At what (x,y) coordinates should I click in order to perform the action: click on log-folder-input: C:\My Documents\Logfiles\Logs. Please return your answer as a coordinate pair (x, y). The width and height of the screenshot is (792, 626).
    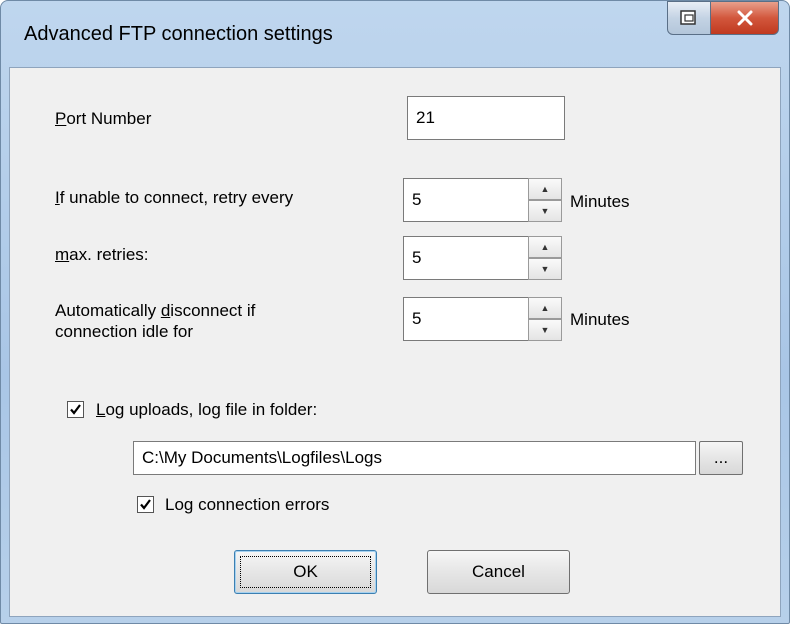
    Looking at the image, I should click on (414, 458).